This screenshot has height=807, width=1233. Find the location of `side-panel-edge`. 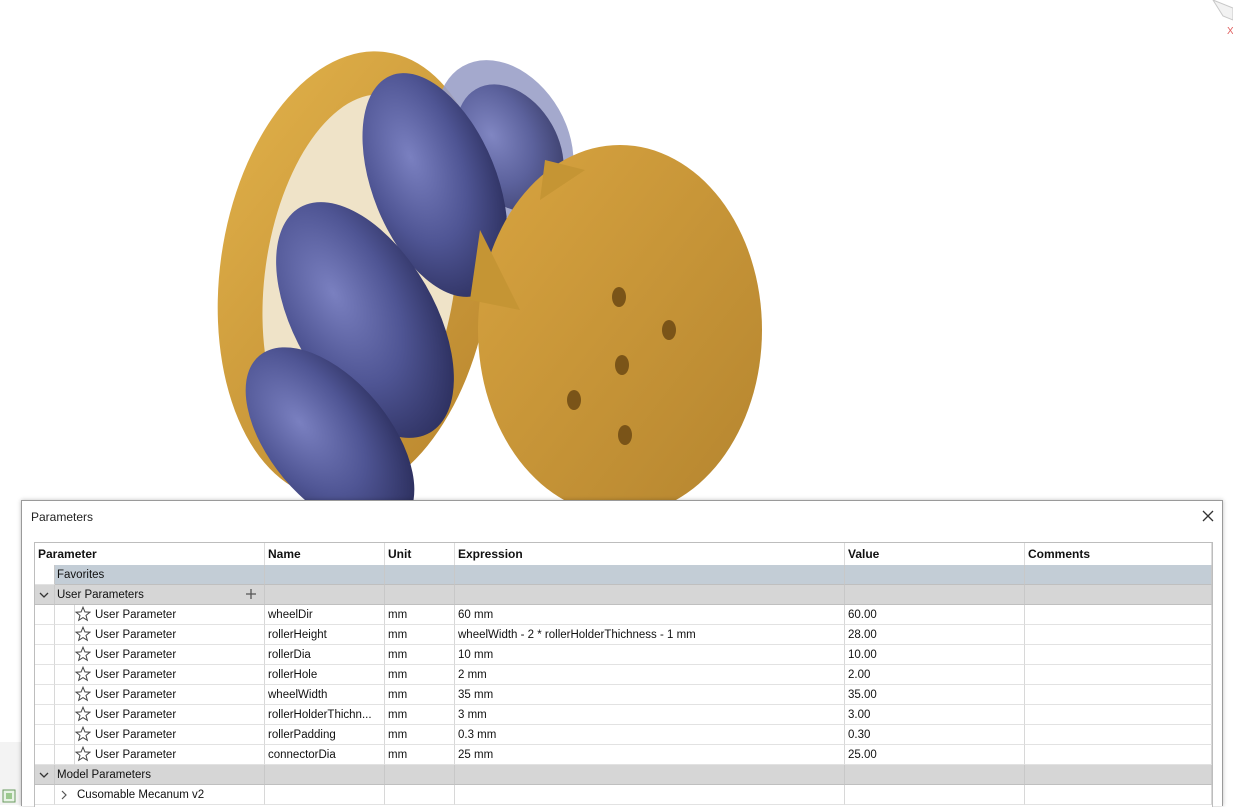

side-panel-edge is located at coordinates (11, 773).